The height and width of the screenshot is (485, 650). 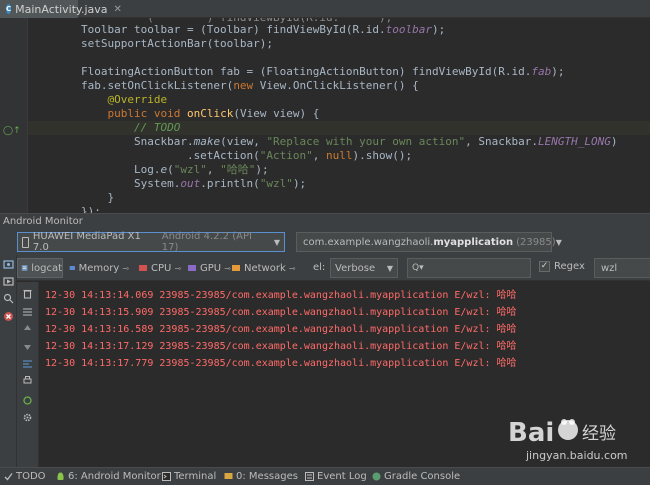 I want to click on editor-tab-mainactivity: C MainActivity.java ✕, so click(x=61, y=9).